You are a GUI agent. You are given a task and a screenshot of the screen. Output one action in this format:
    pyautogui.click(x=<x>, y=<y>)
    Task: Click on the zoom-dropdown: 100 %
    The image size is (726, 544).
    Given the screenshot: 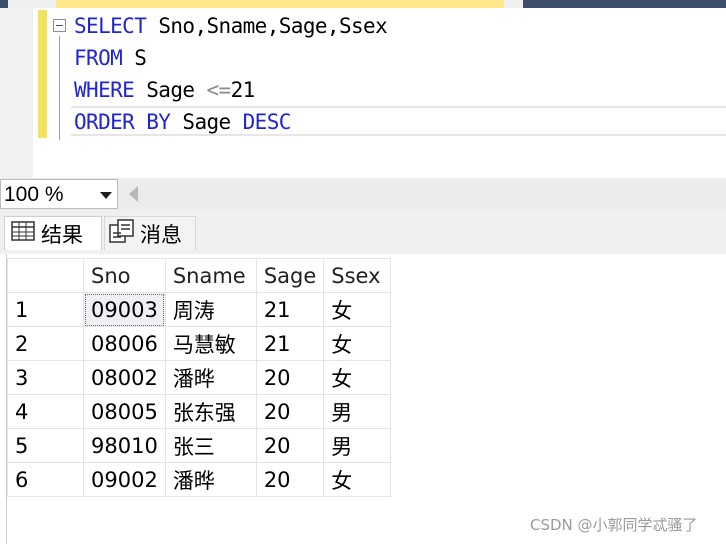 What is the action you would take?
    pyautogui.click(x=59, y=194)
    